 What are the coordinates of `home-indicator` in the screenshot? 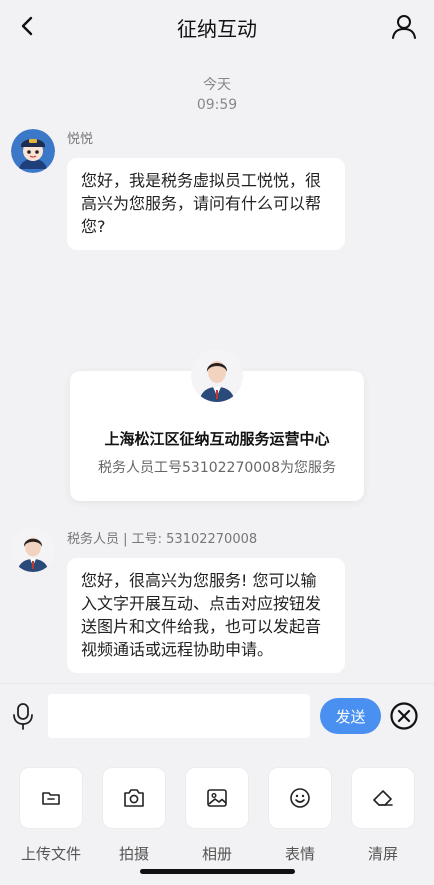 It's located at (217, 871).